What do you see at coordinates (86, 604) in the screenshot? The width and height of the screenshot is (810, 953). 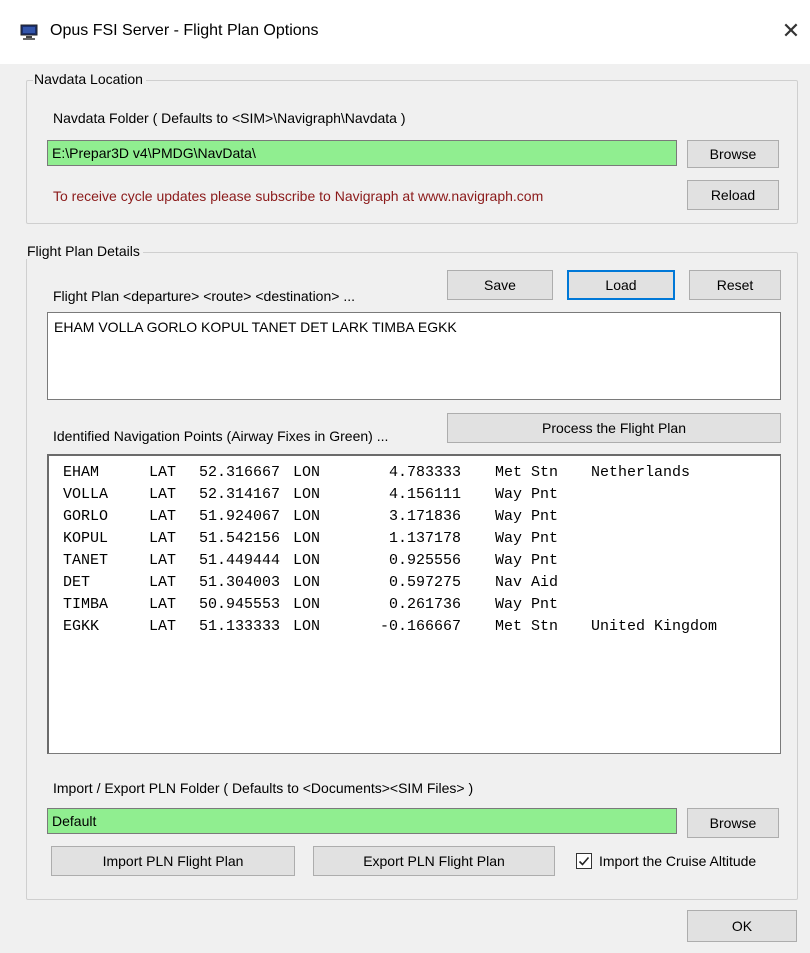 I see `nav-point-id: TIMBA` at bounding box center [86, 604].